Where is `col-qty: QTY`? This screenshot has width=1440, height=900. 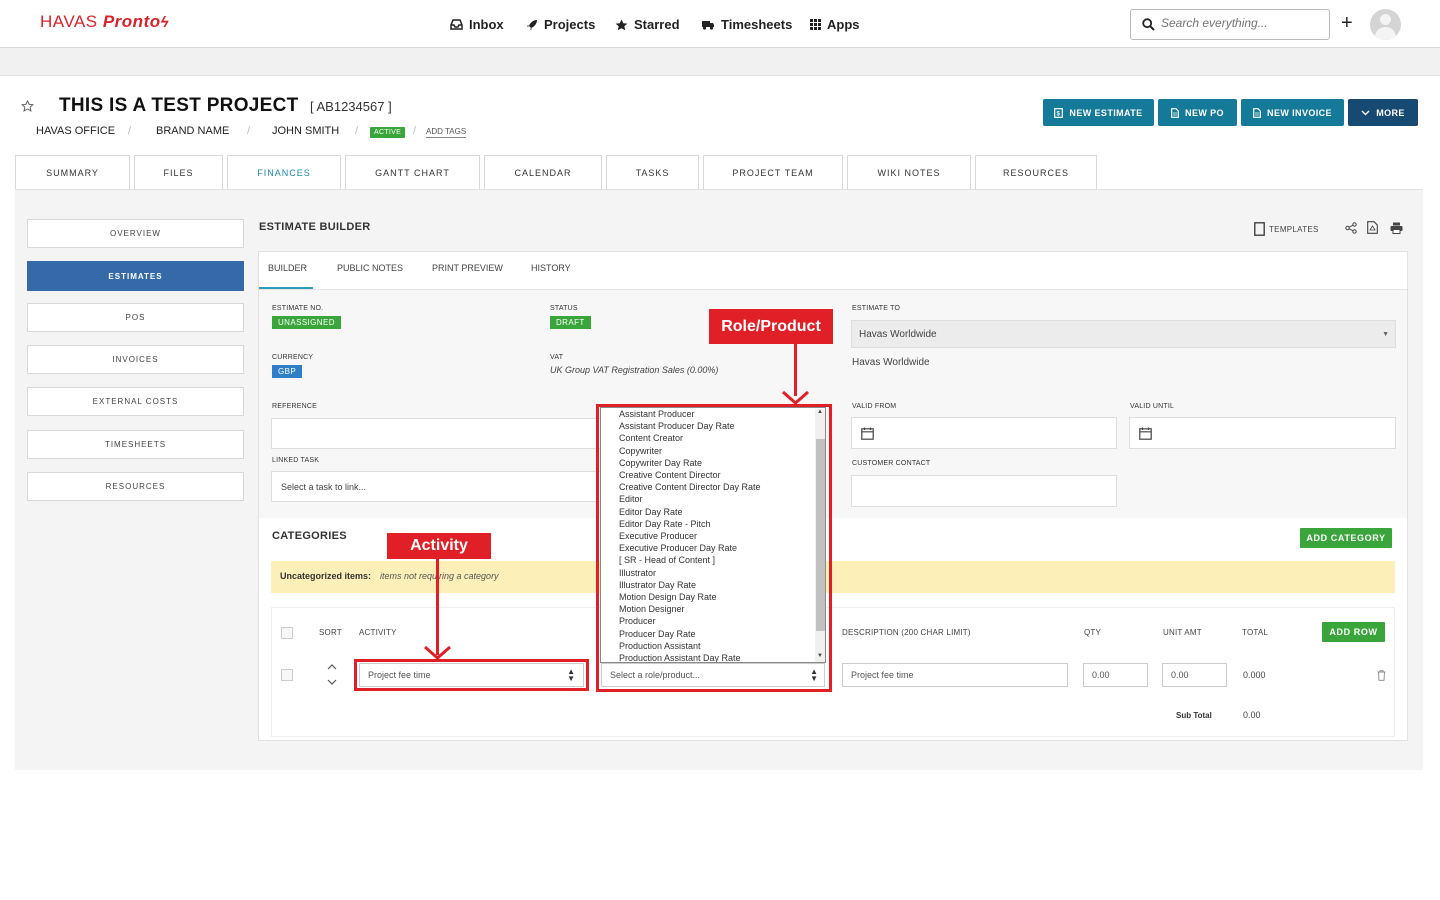
col-qty: QTY is located at coordinates (1093, 632).